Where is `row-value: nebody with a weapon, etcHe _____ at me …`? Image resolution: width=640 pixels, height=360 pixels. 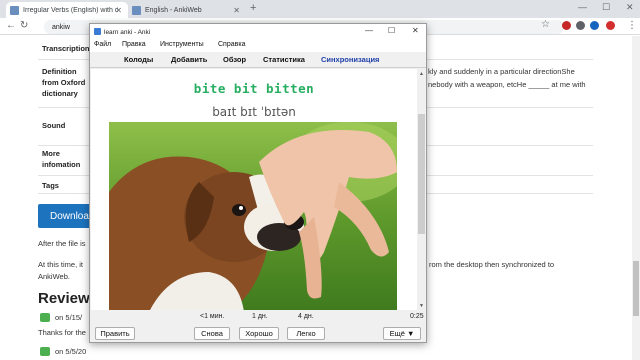 row-value: nebody with a weapon, etcHe _____ at me … is located at coordinates (507, 84).